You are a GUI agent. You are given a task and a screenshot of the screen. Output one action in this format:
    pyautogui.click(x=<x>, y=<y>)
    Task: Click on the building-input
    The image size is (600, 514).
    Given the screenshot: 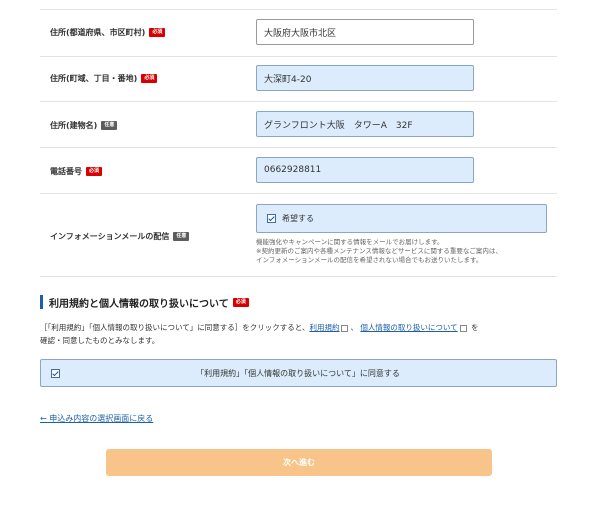 What is the action you would take?
    pyautogui.click(x=365, y=124)
    